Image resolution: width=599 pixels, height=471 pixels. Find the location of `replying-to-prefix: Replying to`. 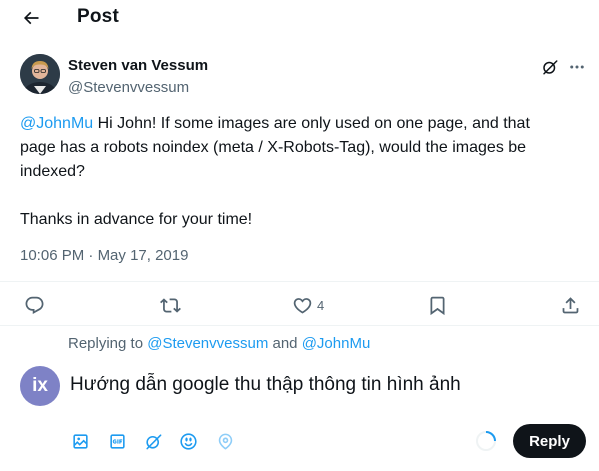

replying-to-prefix: Replying to is located at coordinates (108, 343).